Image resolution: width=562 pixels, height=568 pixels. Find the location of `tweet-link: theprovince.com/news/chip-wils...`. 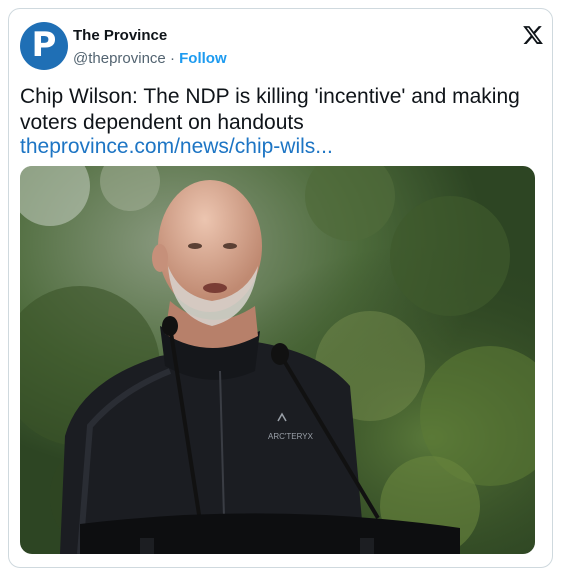

tweet-link: theprovince.com/news/chip-wils... is located at coordinates (176, 147).